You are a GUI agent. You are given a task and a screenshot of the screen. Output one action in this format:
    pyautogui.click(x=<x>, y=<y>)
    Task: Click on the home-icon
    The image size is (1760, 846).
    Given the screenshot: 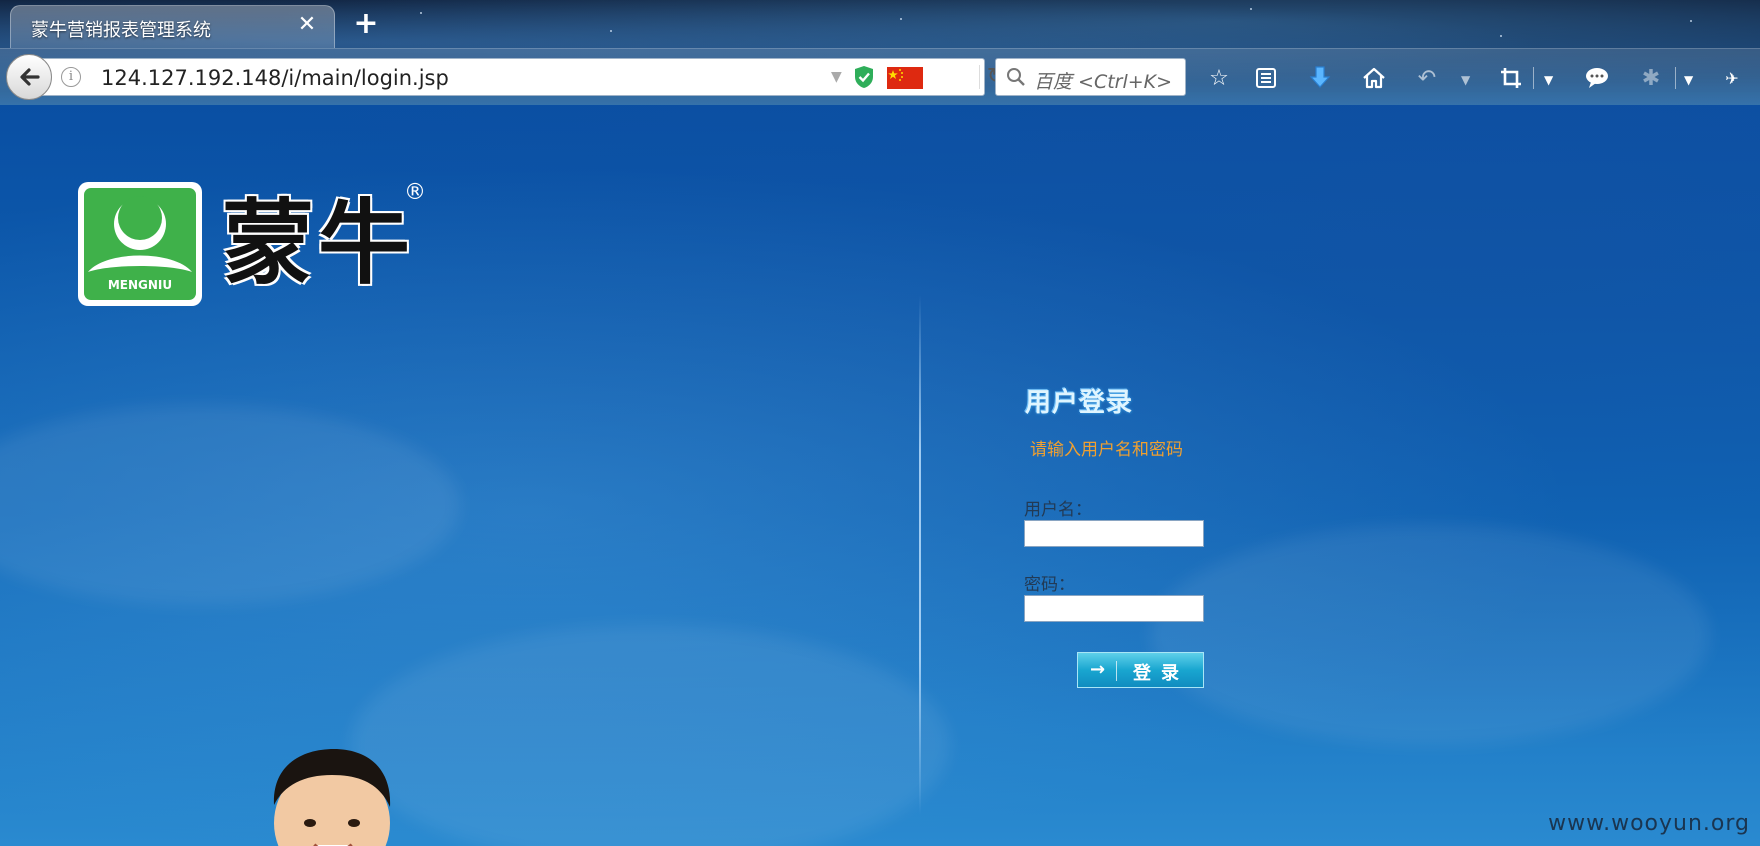 What is the action you would take?
    pyautogui.click(x=1374, y=78)
    